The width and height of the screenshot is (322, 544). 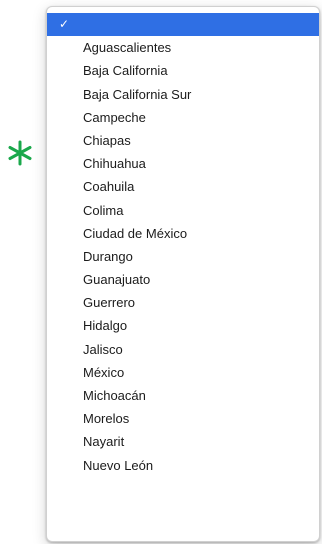 I want to click on option-label: Guerrero, so click(x=109, y=303).